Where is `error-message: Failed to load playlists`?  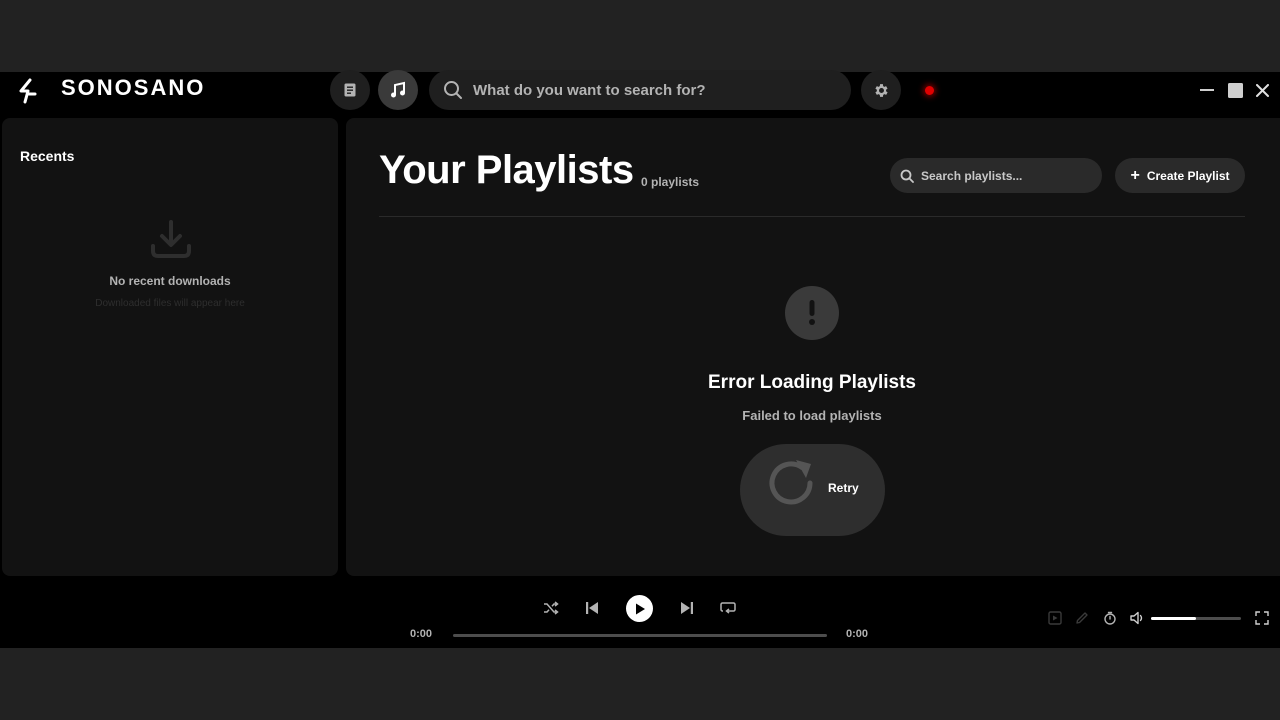 error-message: Failed to load playlists is located at coordinates (812, 415).